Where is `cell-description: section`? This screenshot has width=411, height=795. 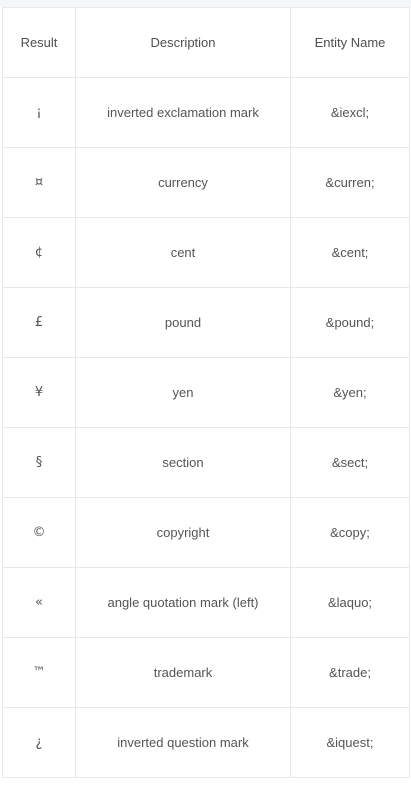 cell-description: section is located at coordinates (183, 462).